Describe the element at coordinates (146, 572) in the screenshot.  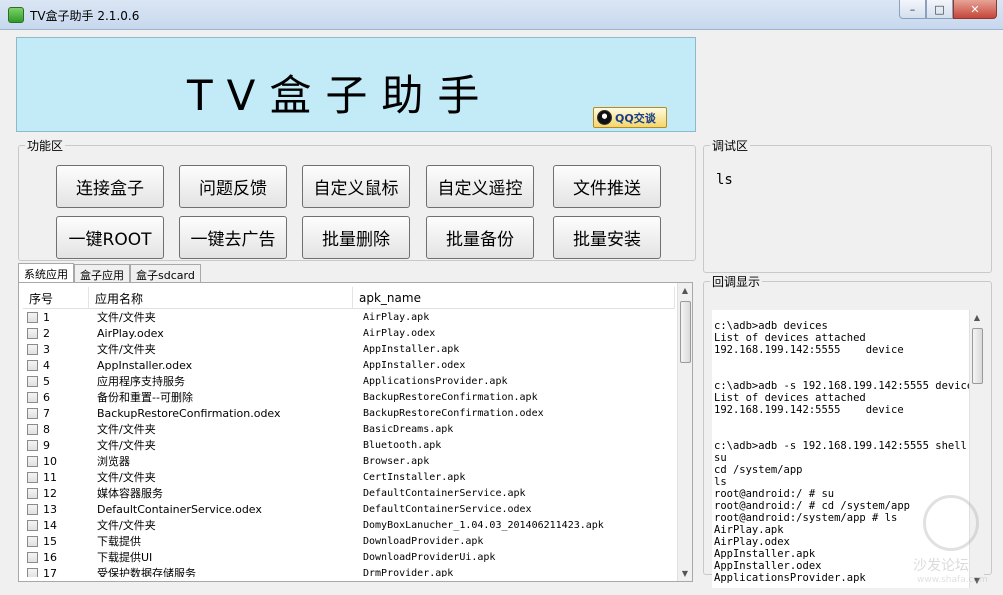
I see `row-app-name: 受保护数据存储服务` at that location.